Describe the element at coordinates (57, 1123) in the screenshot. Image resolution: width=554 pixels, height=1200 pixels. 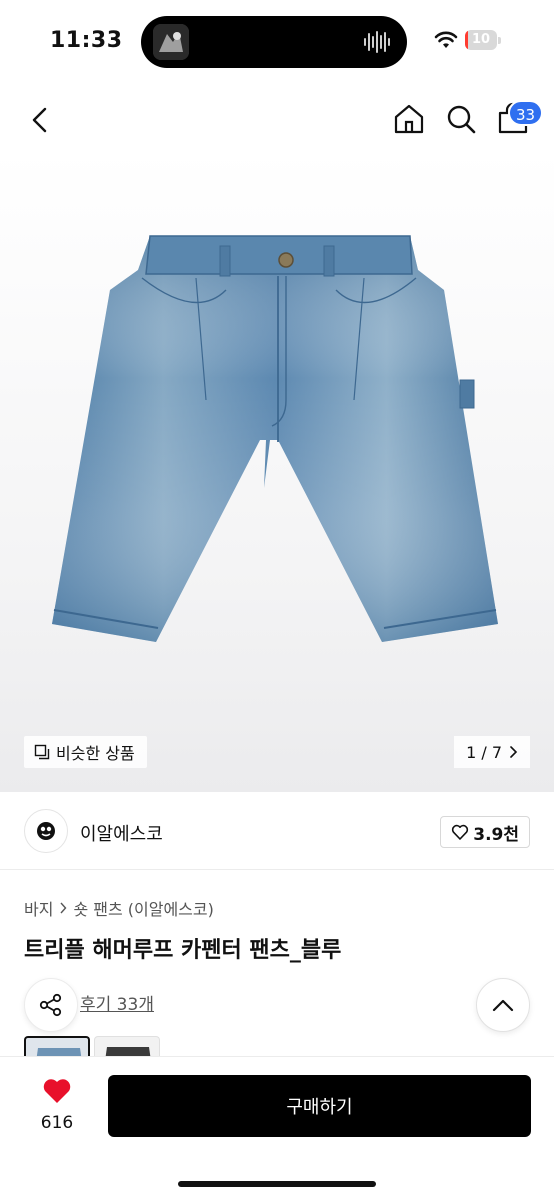
I see `wishlist-count: 616` at that location.